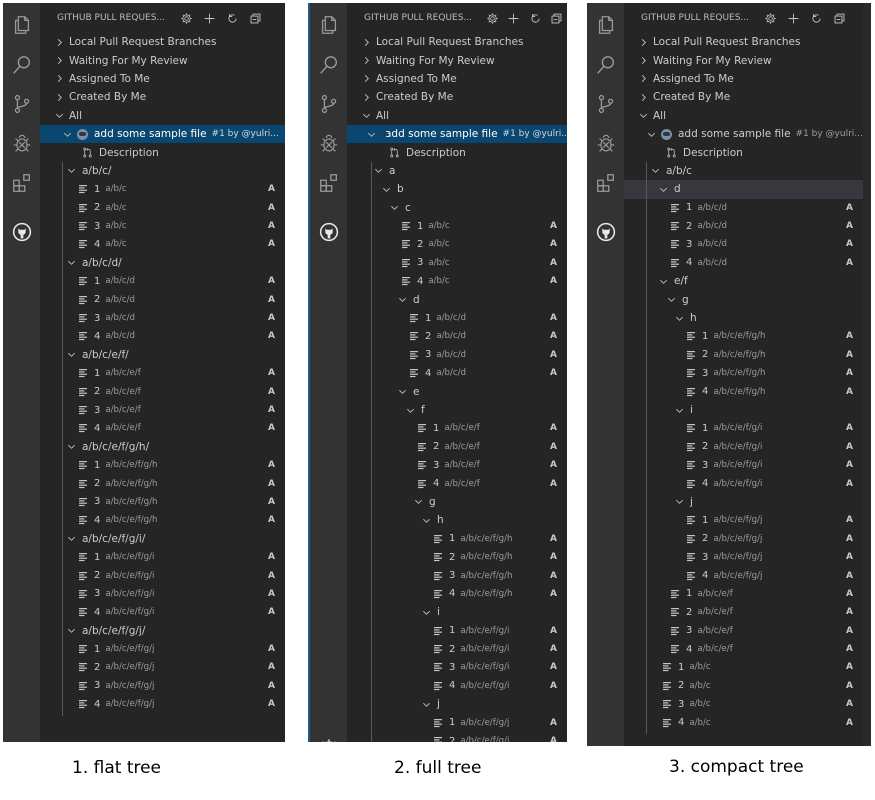 Image resolution: width=875 pixels, height=800 pixels. Describe the element at coordinates (328, 65) in the screenshot. I see `activity-search` at that location.